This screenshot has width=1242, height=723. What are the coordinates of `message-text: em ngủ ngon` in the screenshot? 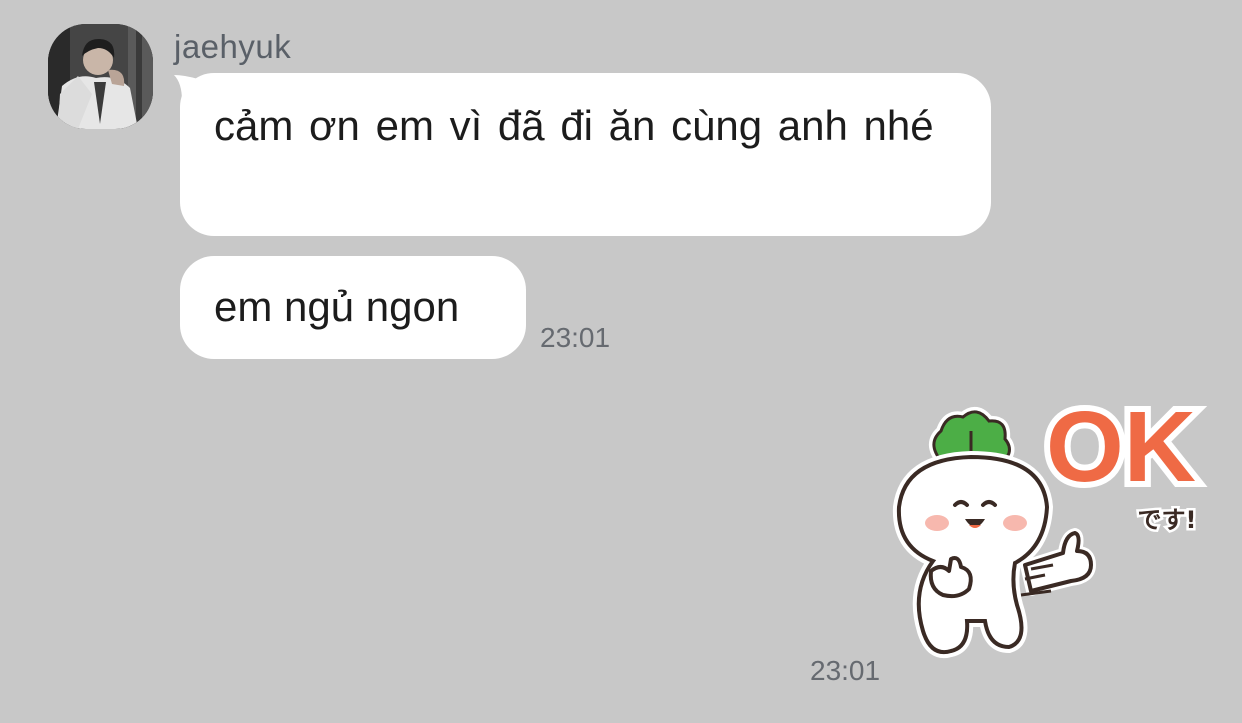 It's located at (337, 306).